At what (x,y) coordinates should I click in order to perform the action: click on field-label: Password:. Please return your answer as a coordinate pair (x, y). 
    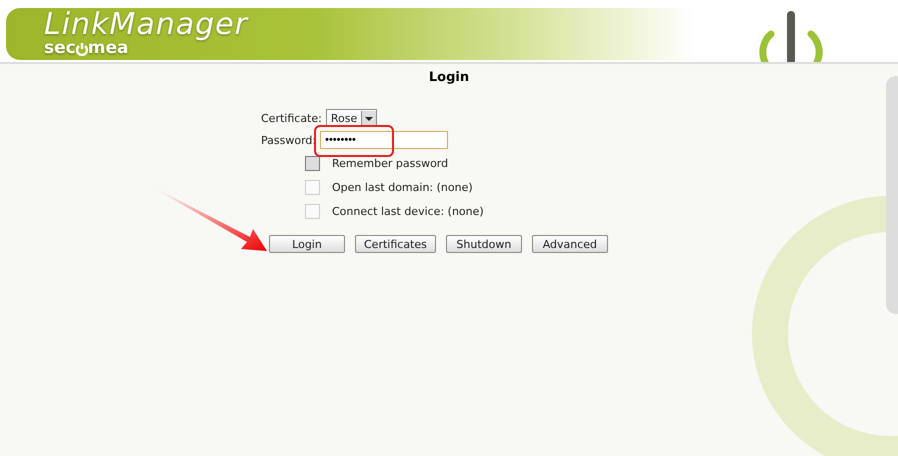
    Looking at the image, I should click on (288, 140).